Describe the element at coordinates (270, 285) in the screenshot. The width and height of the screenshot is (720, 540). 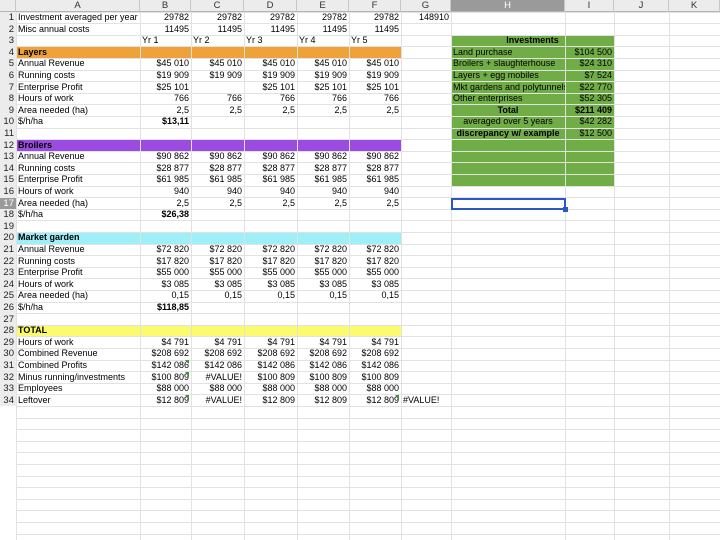
I see `cell-d24: $3 085` at that location.